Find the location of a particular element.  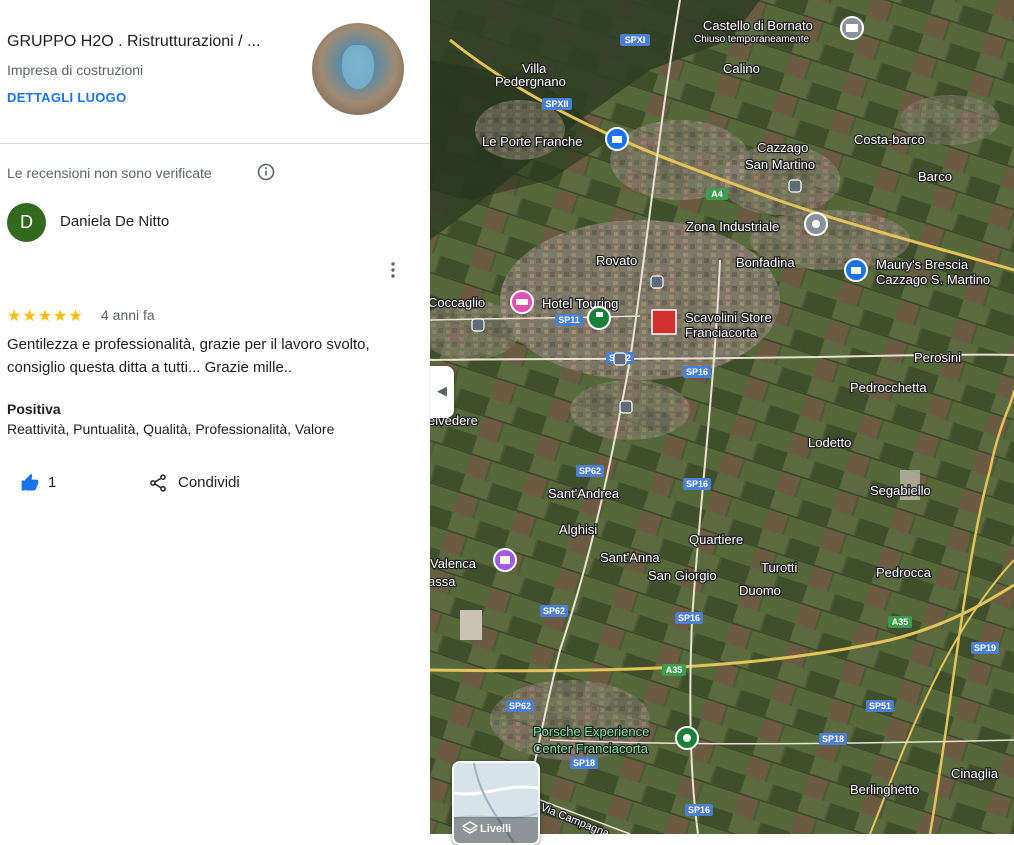

map-label: Barco is located at coordinates (935, 176).